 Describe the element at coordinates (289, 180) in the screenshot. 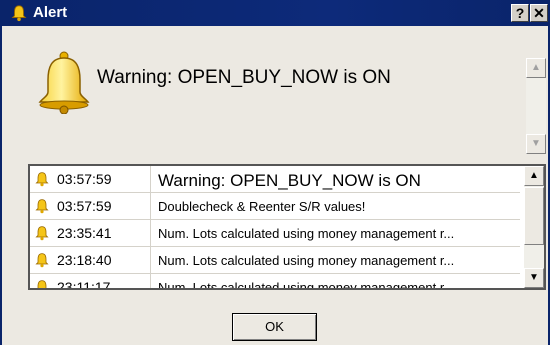

I see `log-message: Warning: OPEN_BUY_NOW is ON` at that location.